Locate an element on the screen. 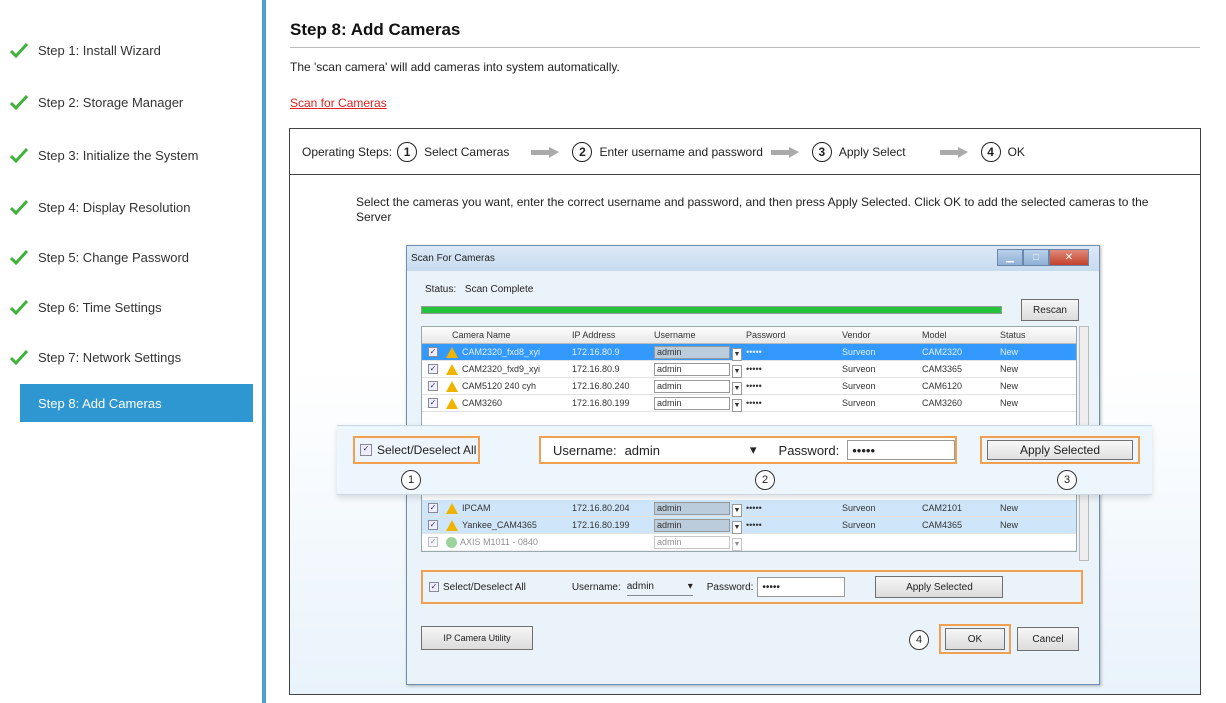  callout-username-value: admin is located at coordinates (683, 450).